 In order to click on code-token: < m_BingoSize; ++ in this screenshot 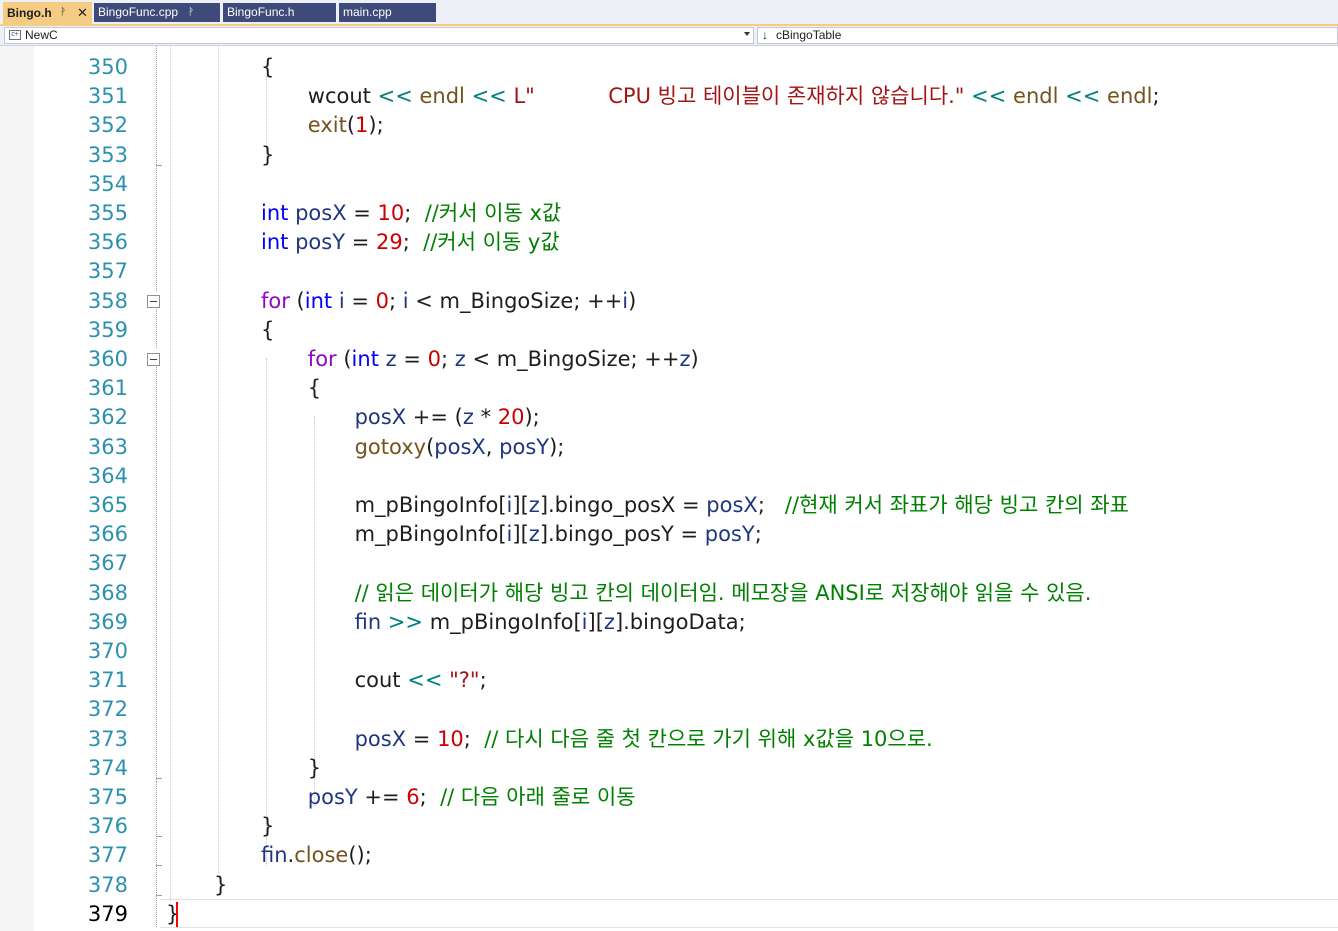, I will do `click(515, 300)`.